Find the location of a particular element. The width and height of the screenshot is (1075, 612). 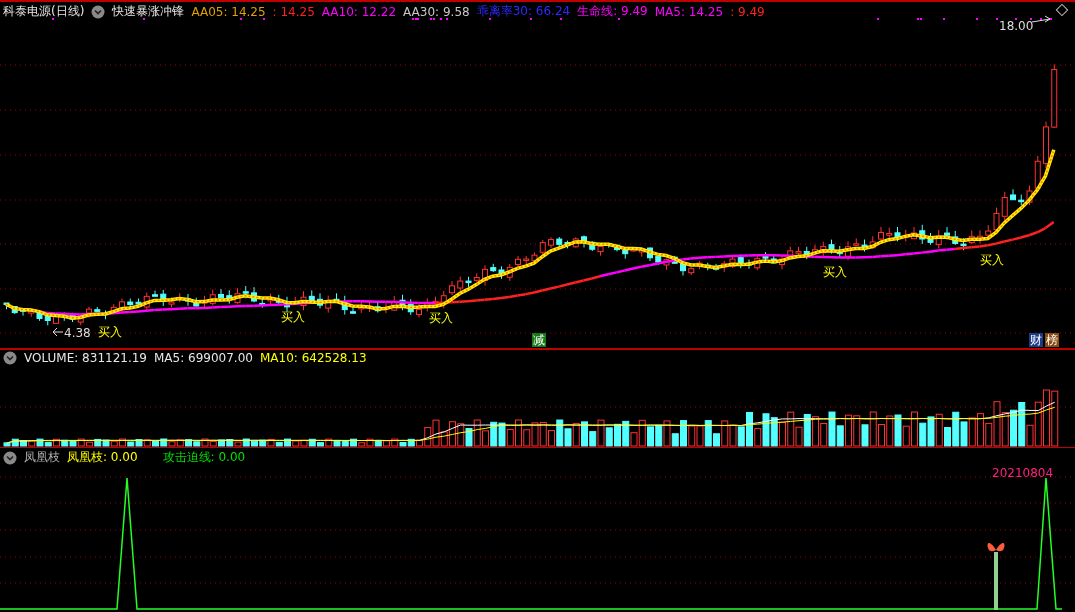

indicator-value: MA5: 14.25 is located at coordinates (689, 11).